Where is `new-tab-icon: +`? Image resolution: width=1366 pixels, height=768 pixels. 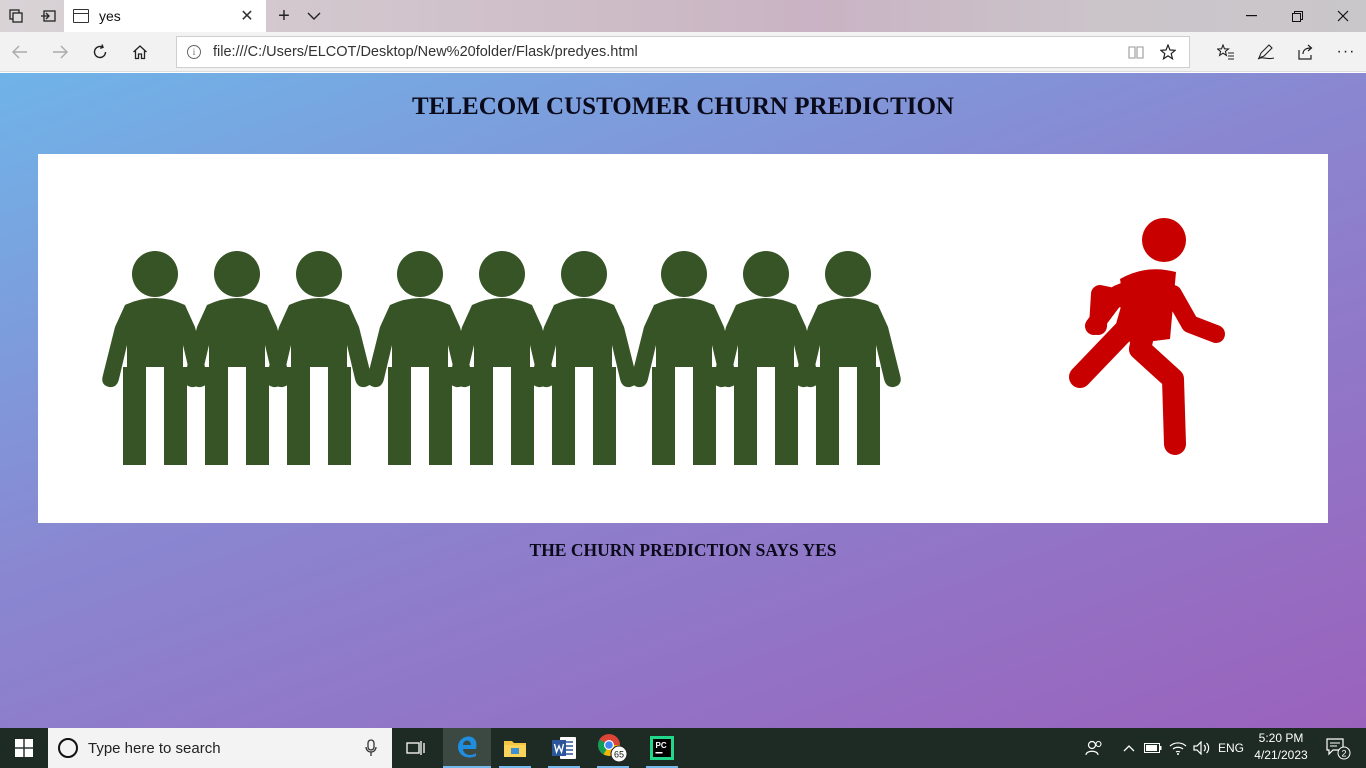 new-tab-icon: + is located at coordinates (284, 16).